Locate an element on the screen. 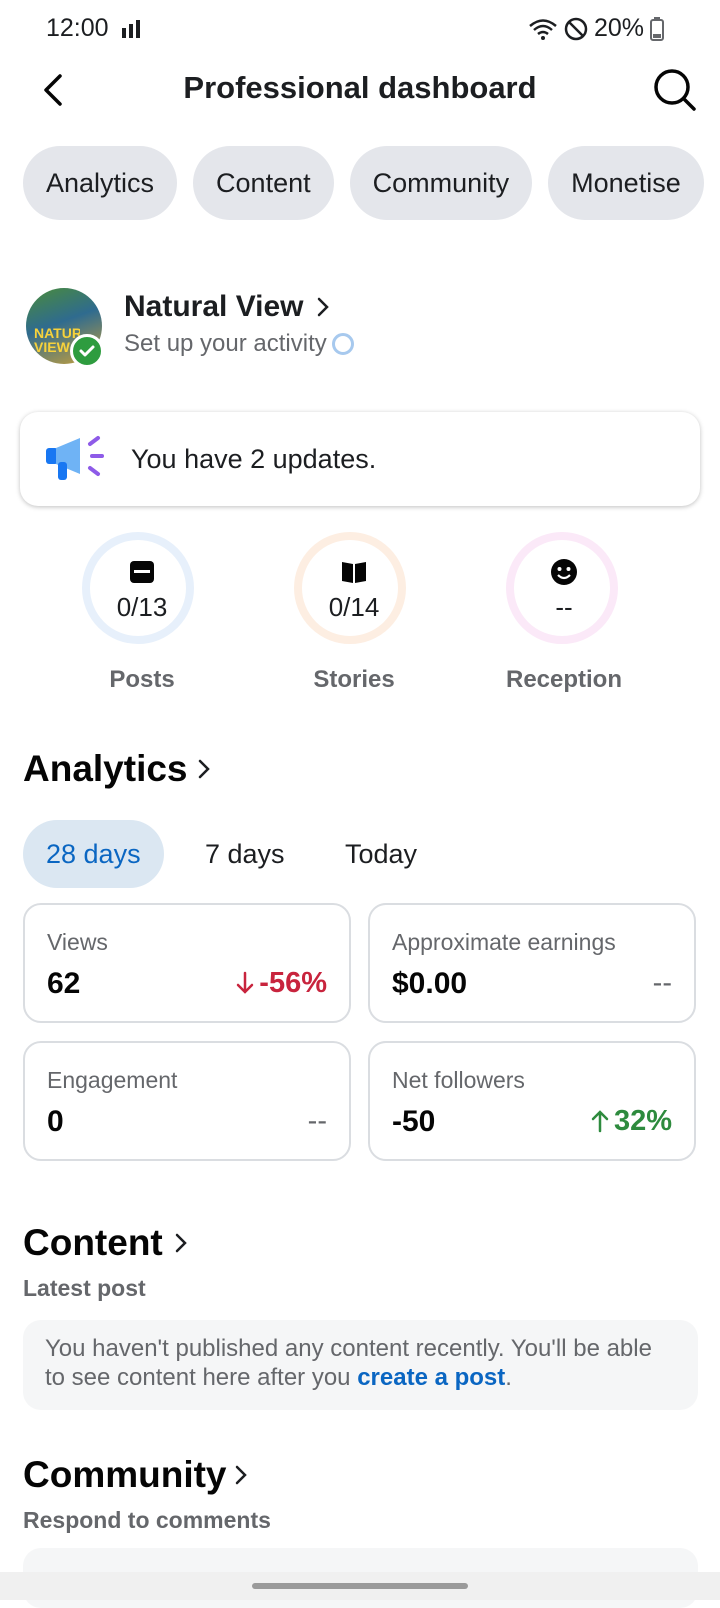  community-subtitle: Respond to comments is located at coordinates (147, 1520).